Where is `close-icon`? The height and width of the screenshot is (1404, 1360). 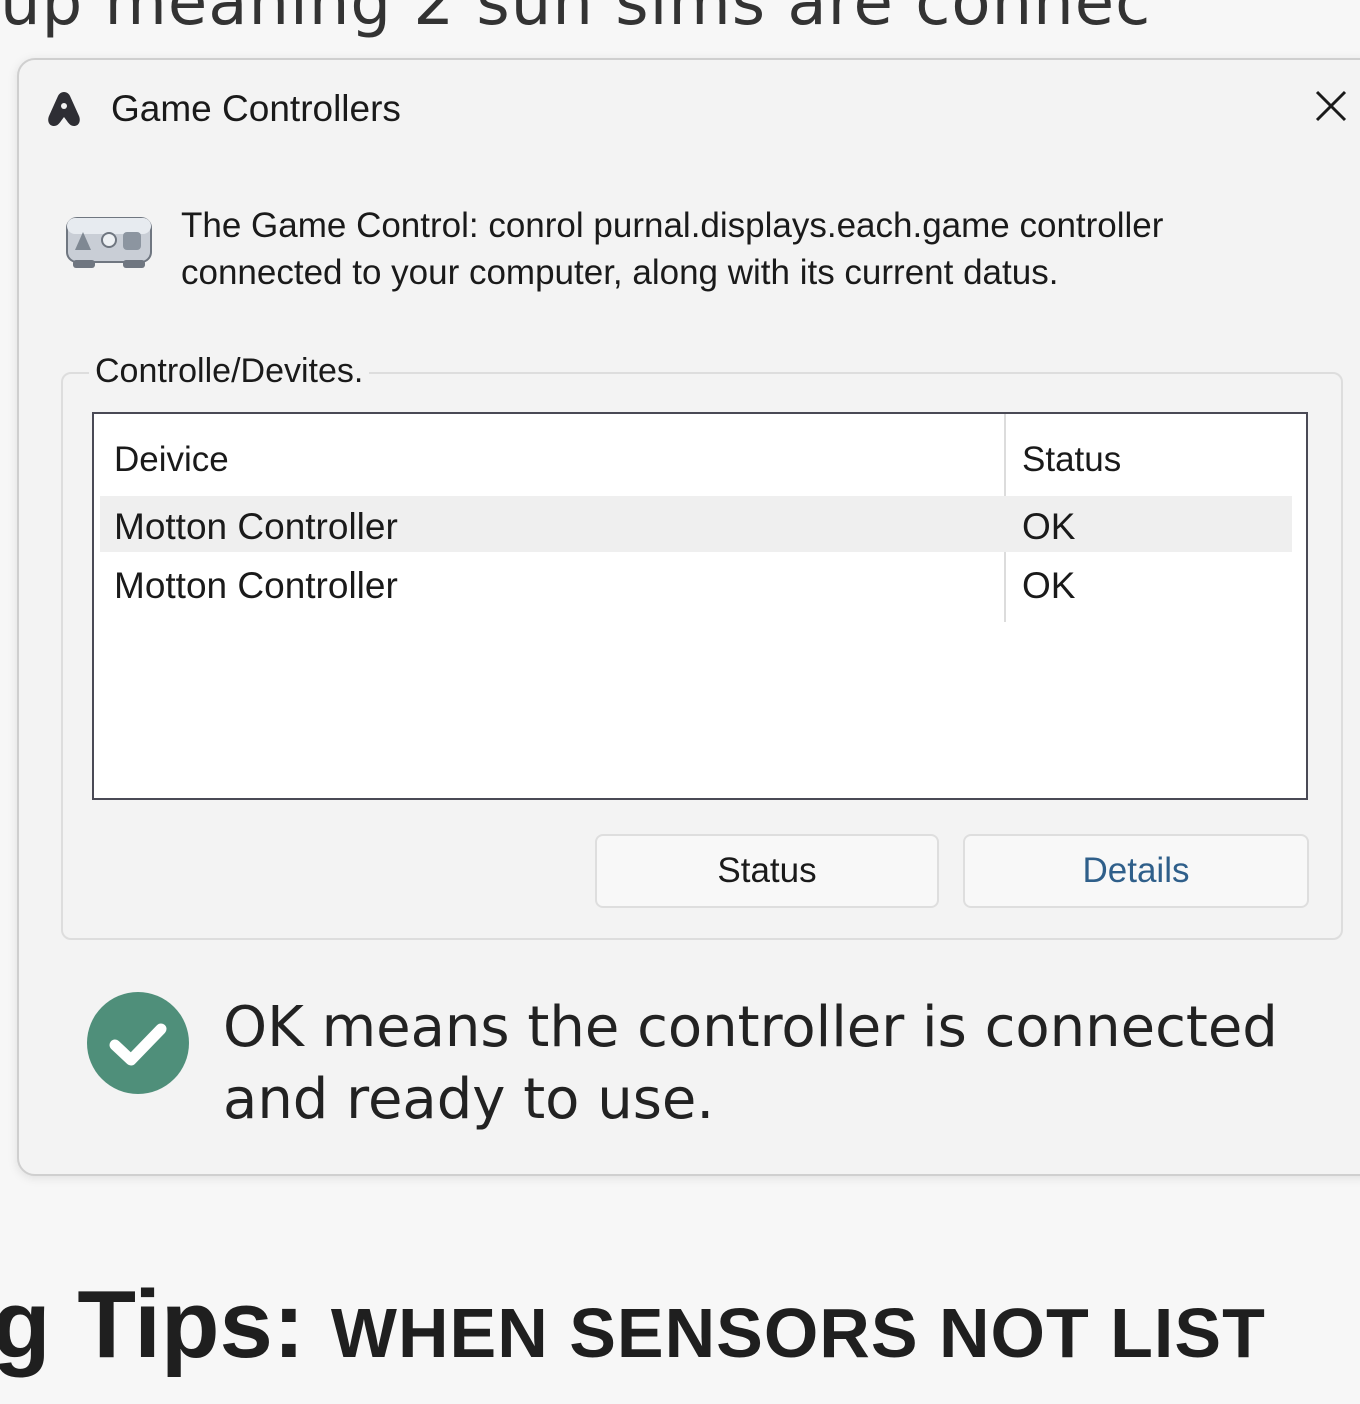 close-icon is located at coordinates (1331, 106).